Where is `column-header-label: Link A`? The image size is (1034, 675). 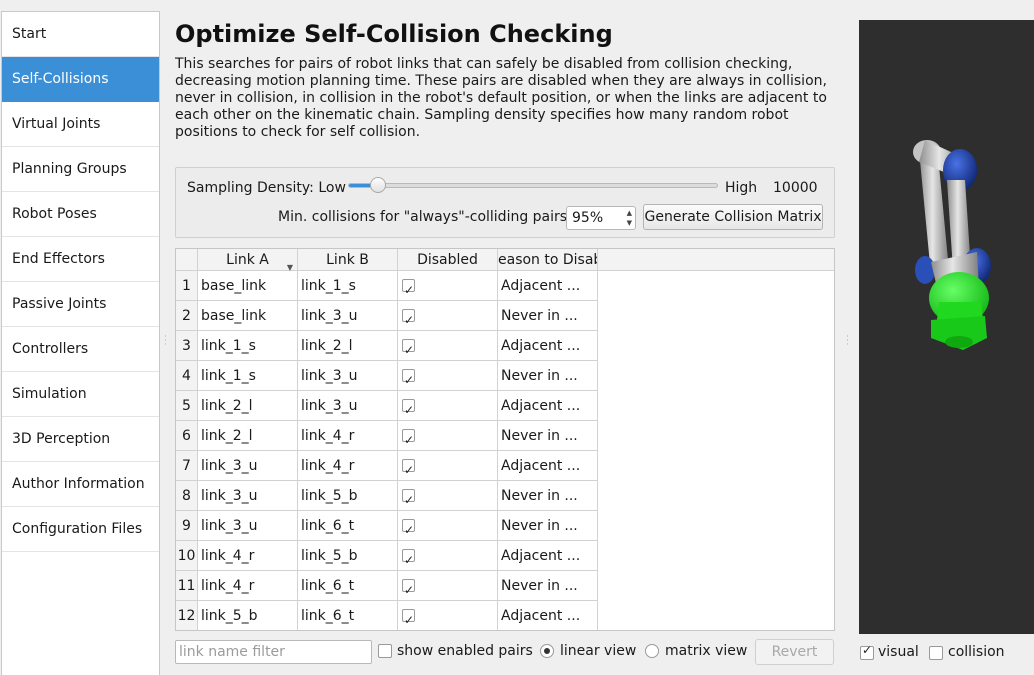 column-header-label: Link A is located at coordinates (247, 260).